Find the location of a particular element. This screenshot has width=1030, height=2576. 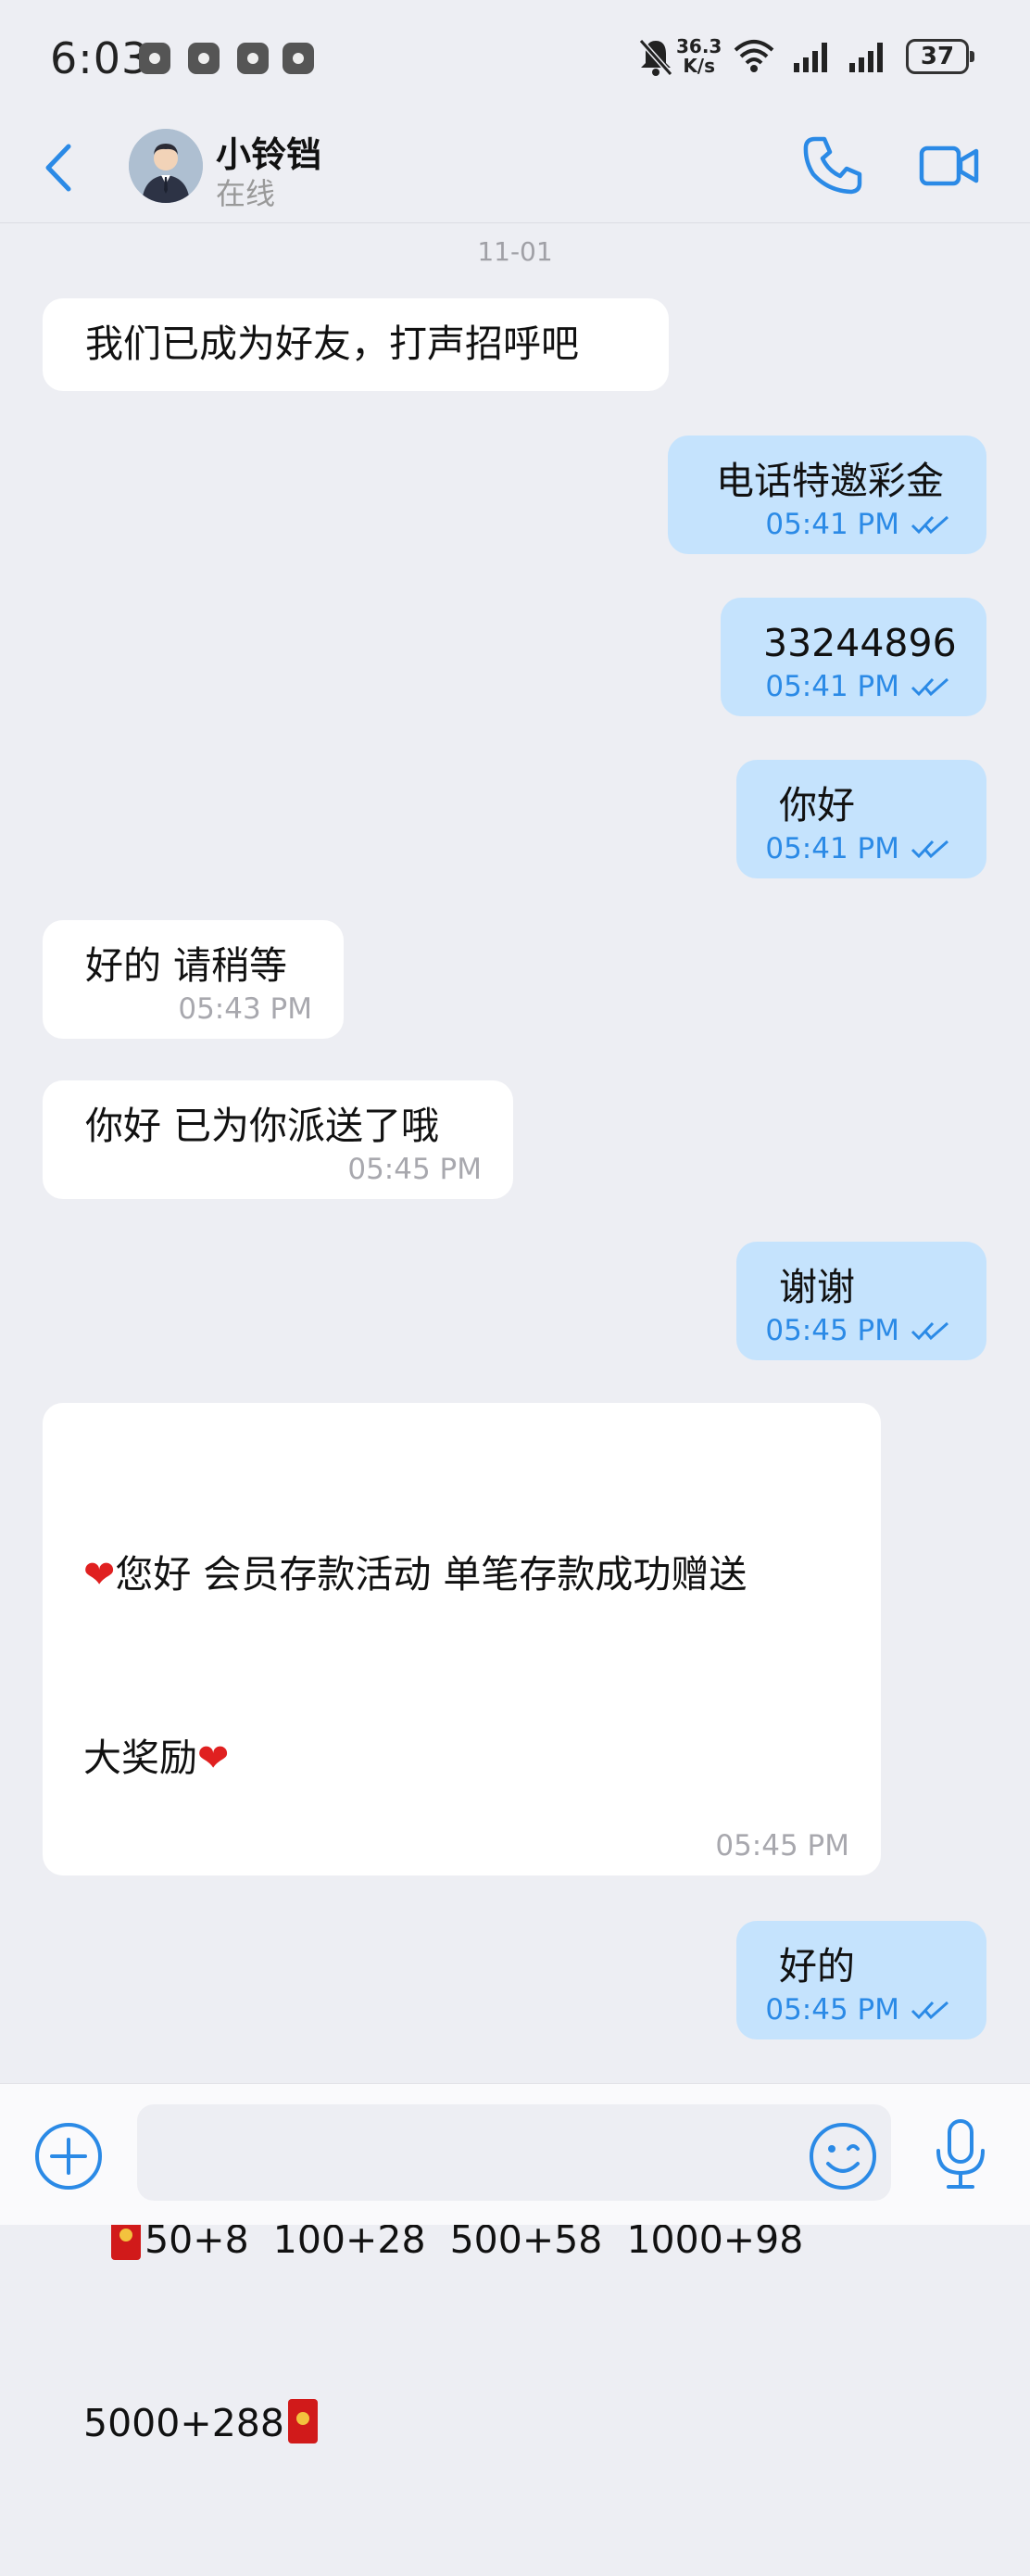

promo-line-4: 5000+288 is located at coordinates (460, 2424).